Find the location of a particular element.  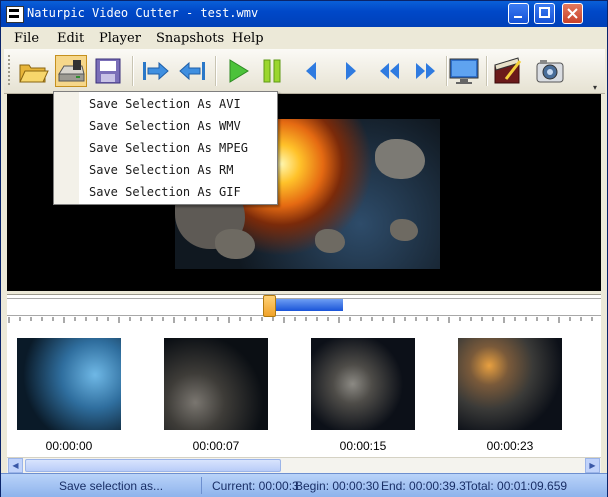

status-current: Current: 00:00:3 is located at coordinates (255, 486).